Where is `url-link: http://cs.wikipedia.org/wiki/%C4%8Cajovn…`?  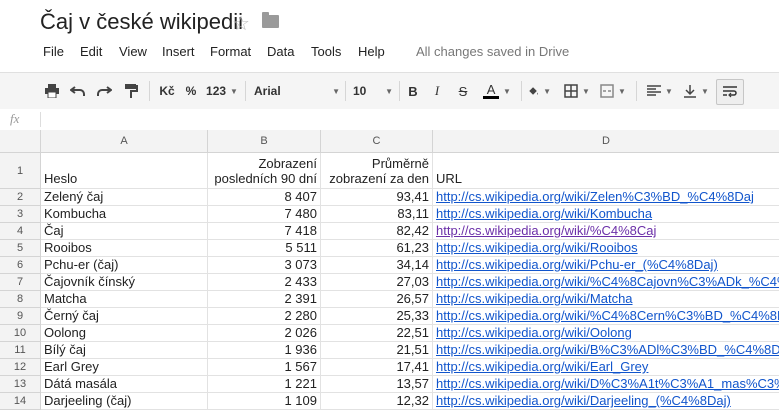
url-link: http://cs.wikipedia.org/wiki/%C4%8Cajovn… is located at coordinates (607, 281).